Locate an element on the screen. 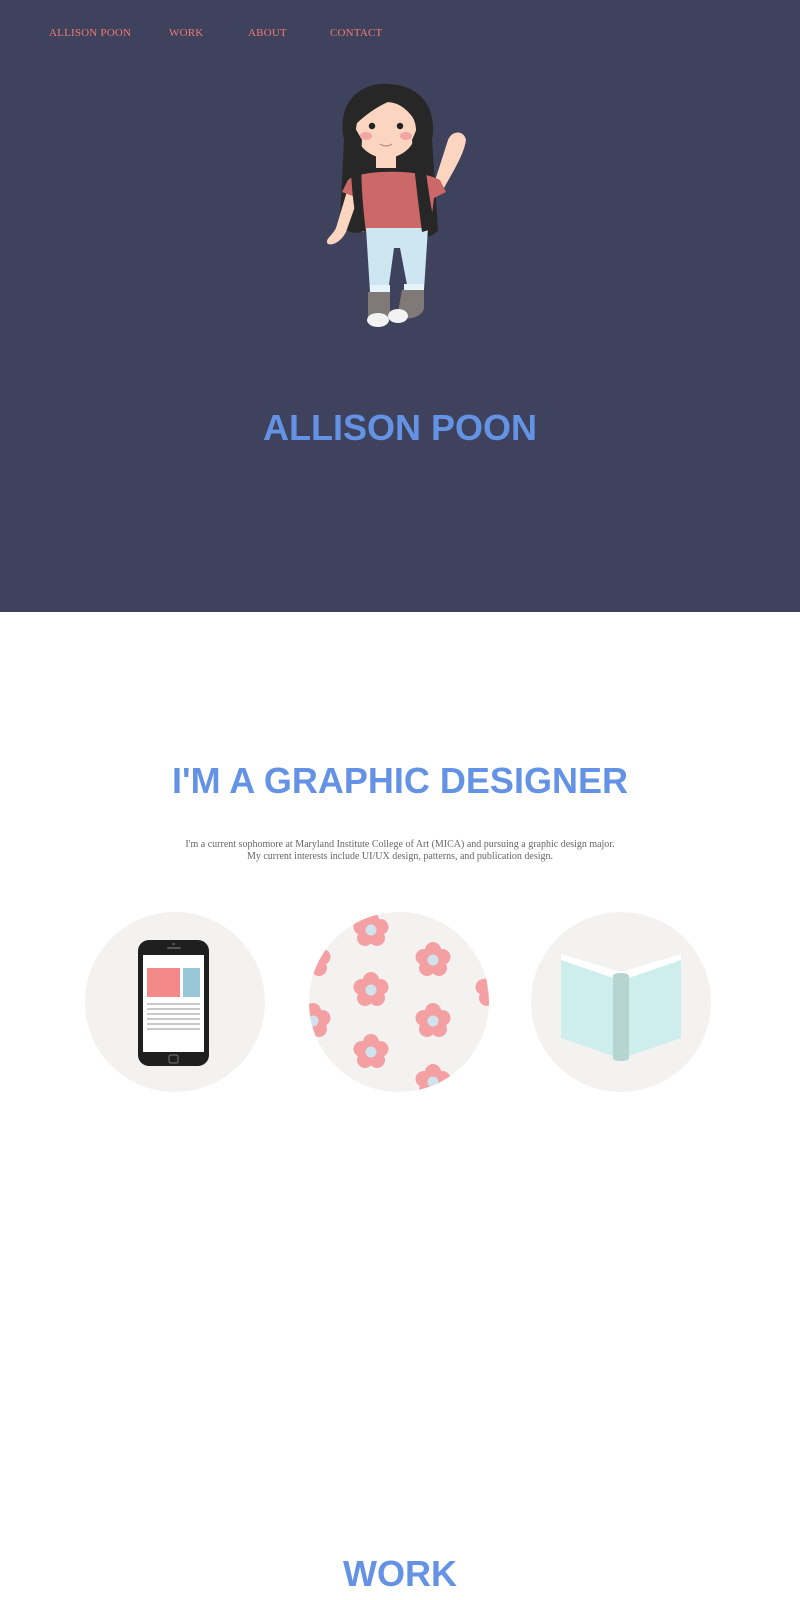 The height and width of the screenshot is (1600, 800). main-nav: ALLISON POON WORK ABOUT CONTACT is located at coordinates (400, 37).